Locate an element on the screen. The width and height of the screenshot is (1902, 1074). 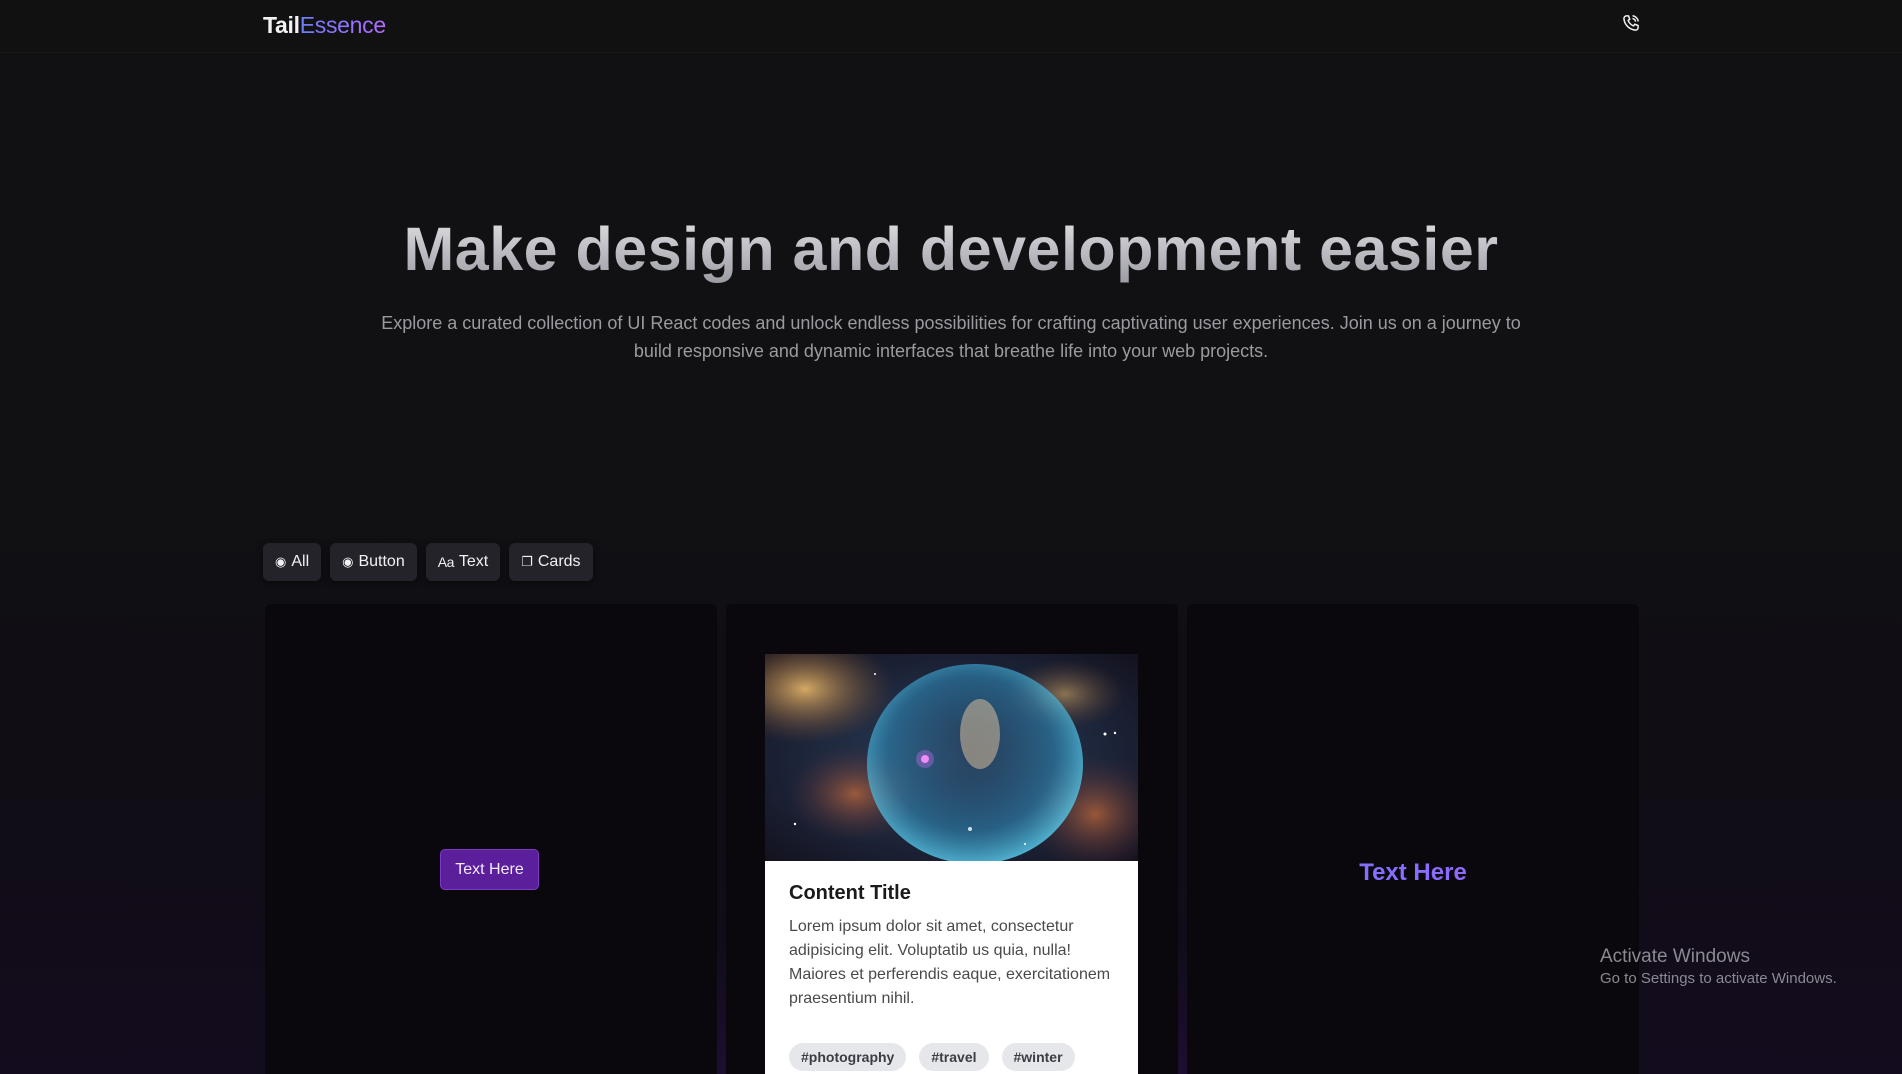
button-demo-panel: Text Here is located at coordinates (491, 839).